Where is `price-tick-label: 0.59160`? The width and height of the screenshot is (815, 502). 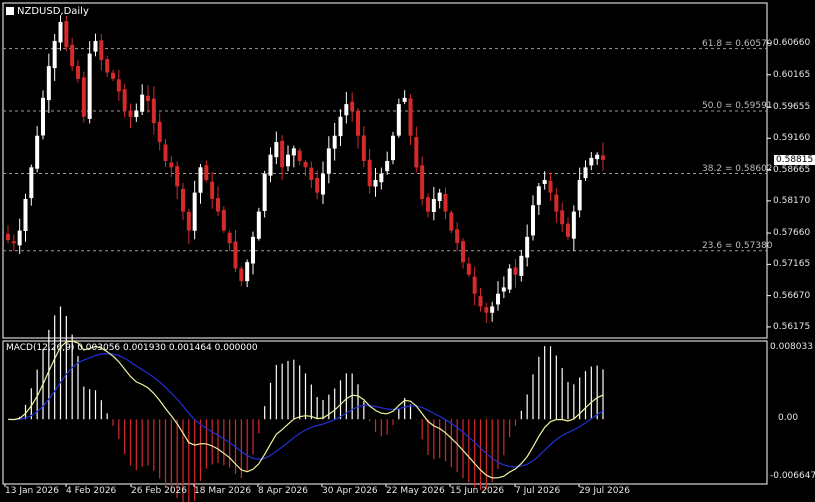
price-tick-label: 0.59160 is located at coordinates (792, 138).